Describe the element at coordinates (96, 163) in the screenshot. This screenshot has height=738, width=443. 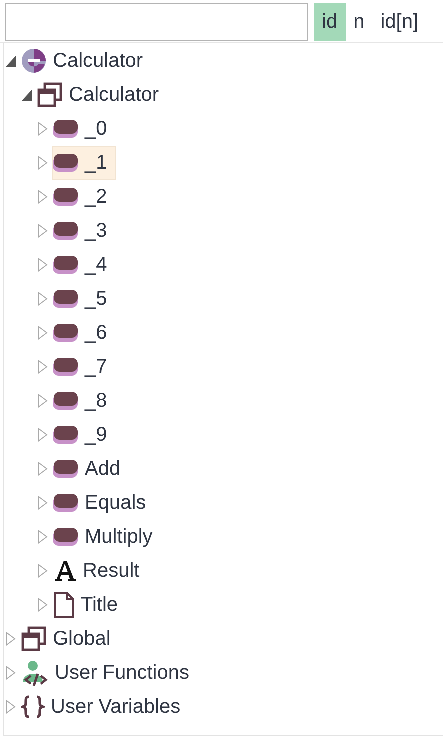
I see `tree-item-label: _1` at that location.